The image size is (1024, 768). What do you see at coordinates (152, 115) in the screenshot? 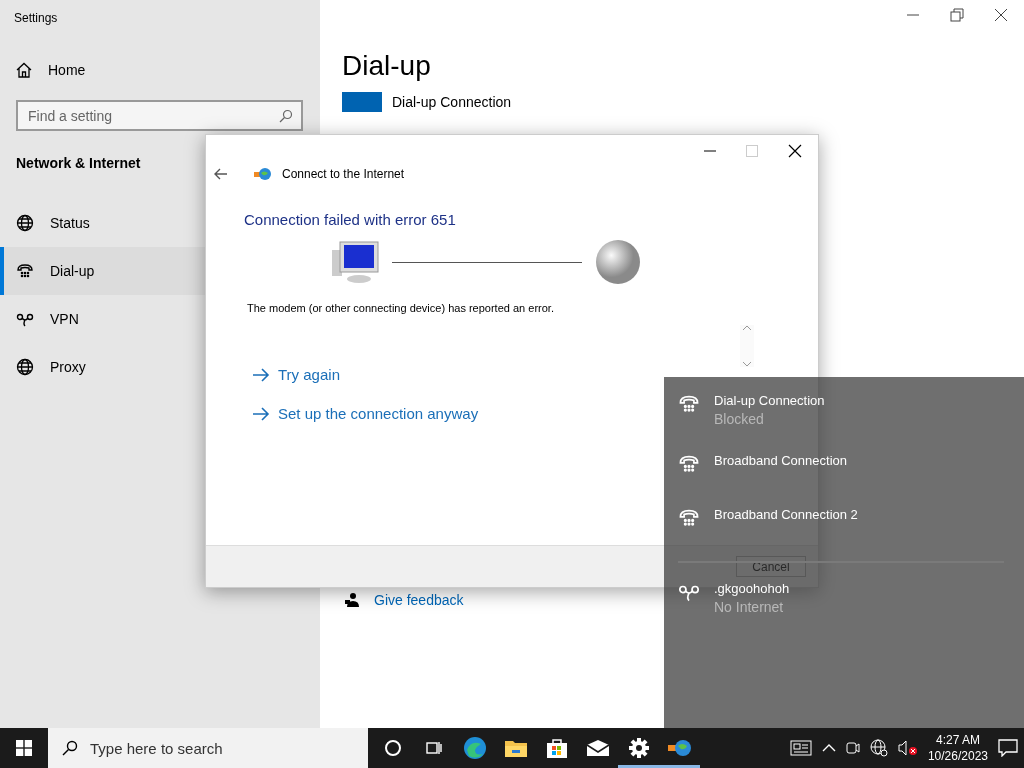
I see `search-field: Find a setting` at bounding box center [152, 115].